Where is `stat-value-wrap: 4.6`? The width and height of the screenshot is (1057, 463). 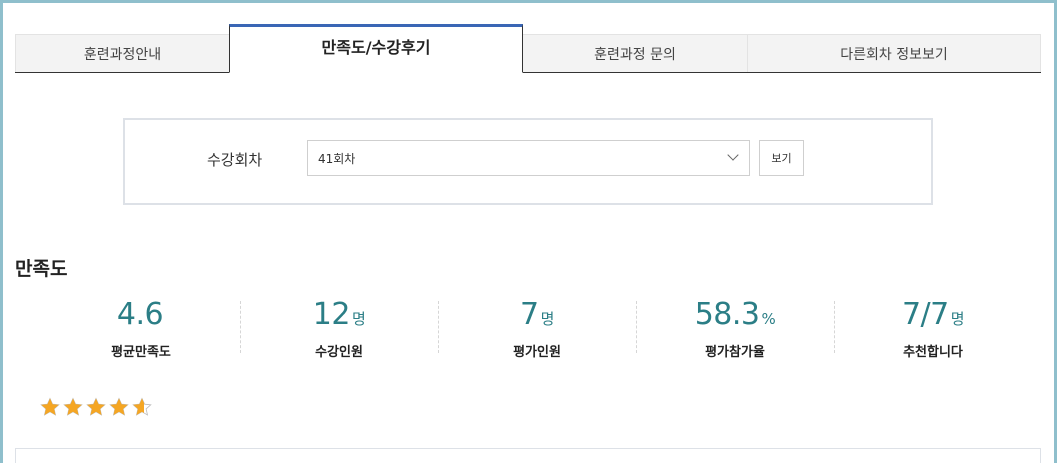
stat-value-wrap: 4.6 is located at coordinates (141, 317).